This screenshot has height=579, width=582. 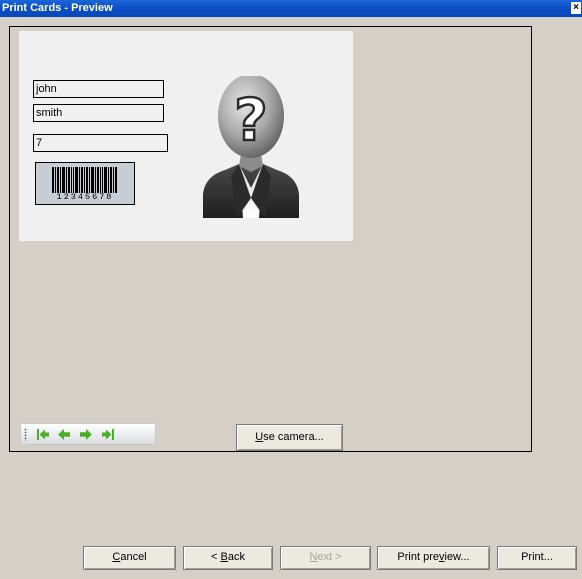 I want to click on close-icon: ×, so click(x=576, y=8).